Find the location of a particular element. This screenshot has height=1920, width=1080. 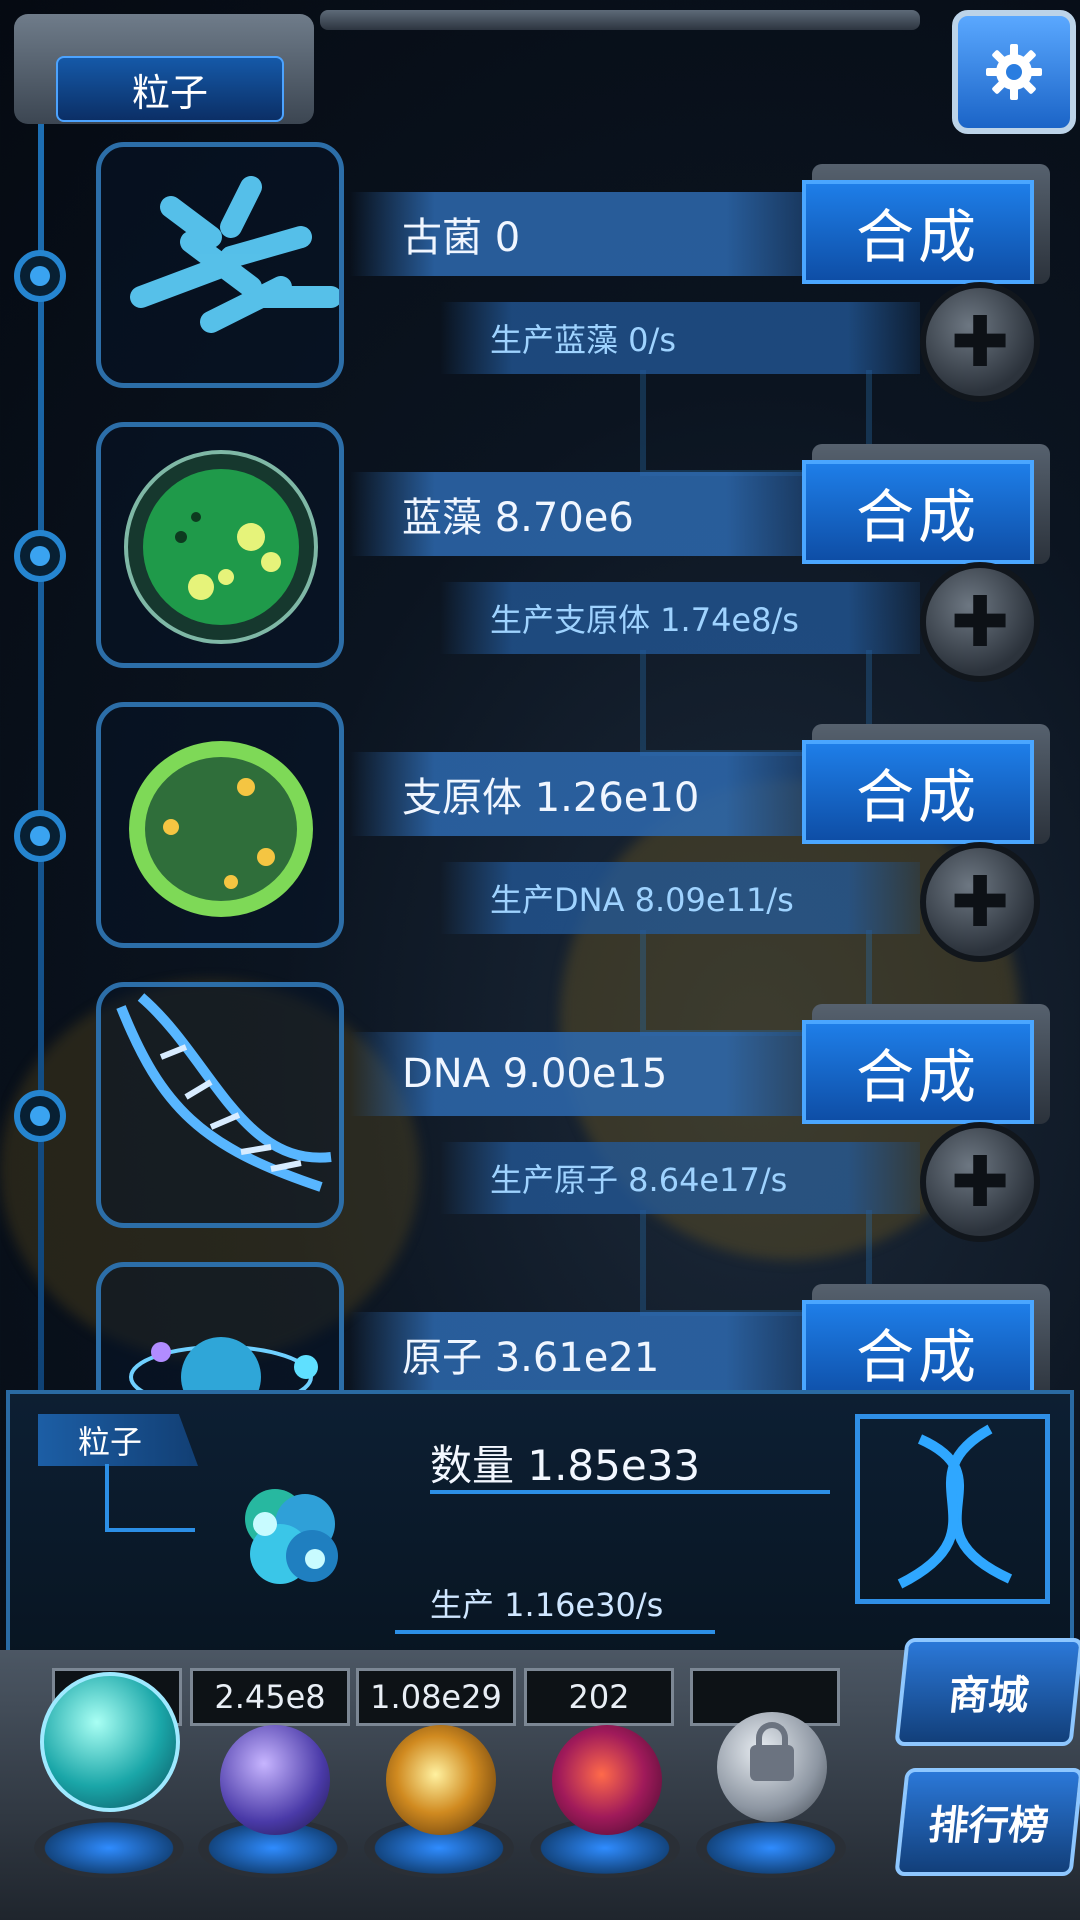

galaxy-orb-icon is located at coordinates (441, 1780).